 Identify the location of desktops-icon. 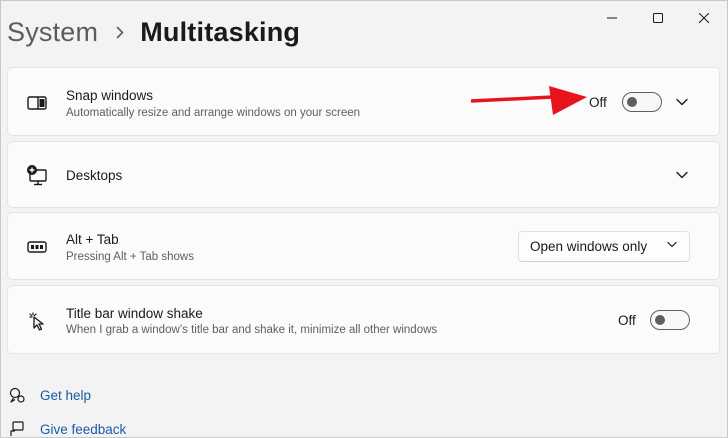
(37, 175).